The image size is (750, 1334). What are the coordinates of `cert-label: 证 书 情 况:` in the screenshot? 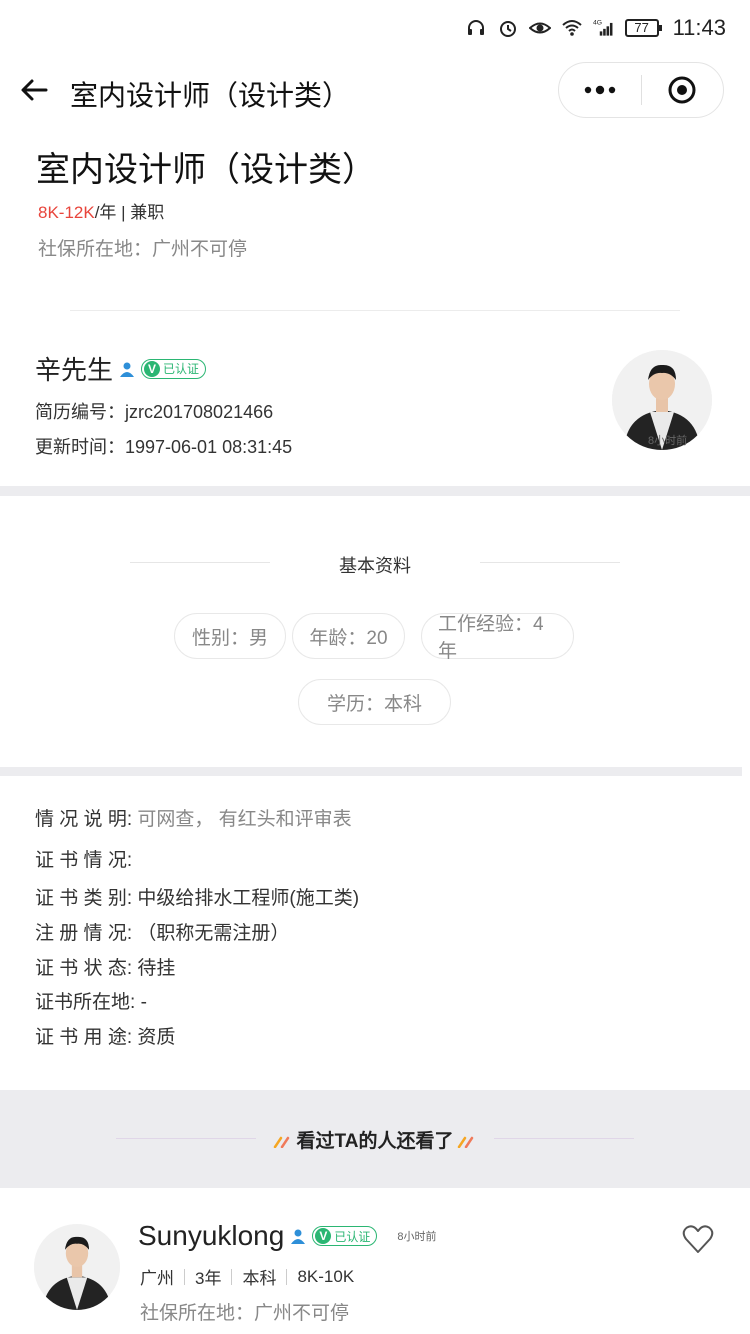 It's located at (84, 860).